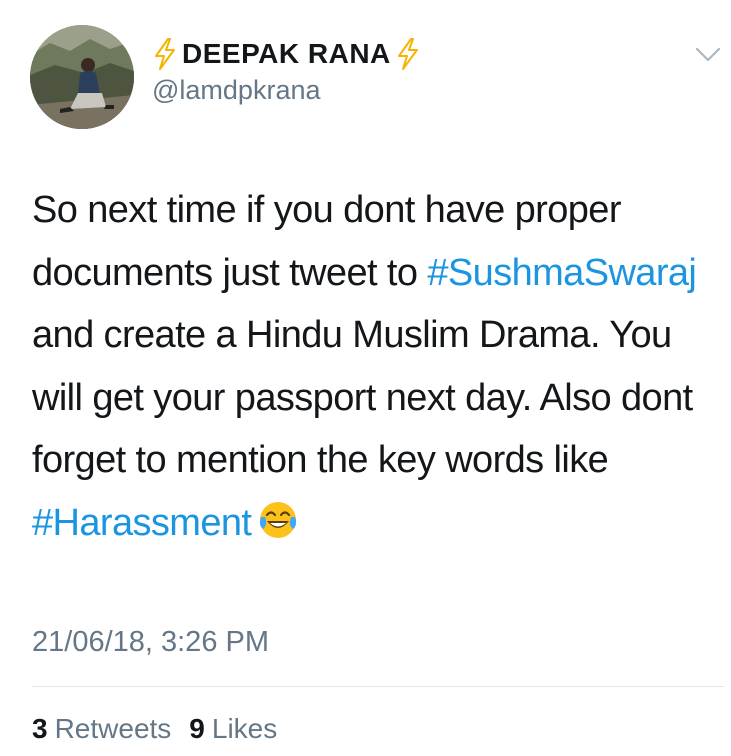  What do you see at coordinates (236, 90) in the screenshot?
I see `author-handle: @lamdpkrana` at bounding box center [236, 90].